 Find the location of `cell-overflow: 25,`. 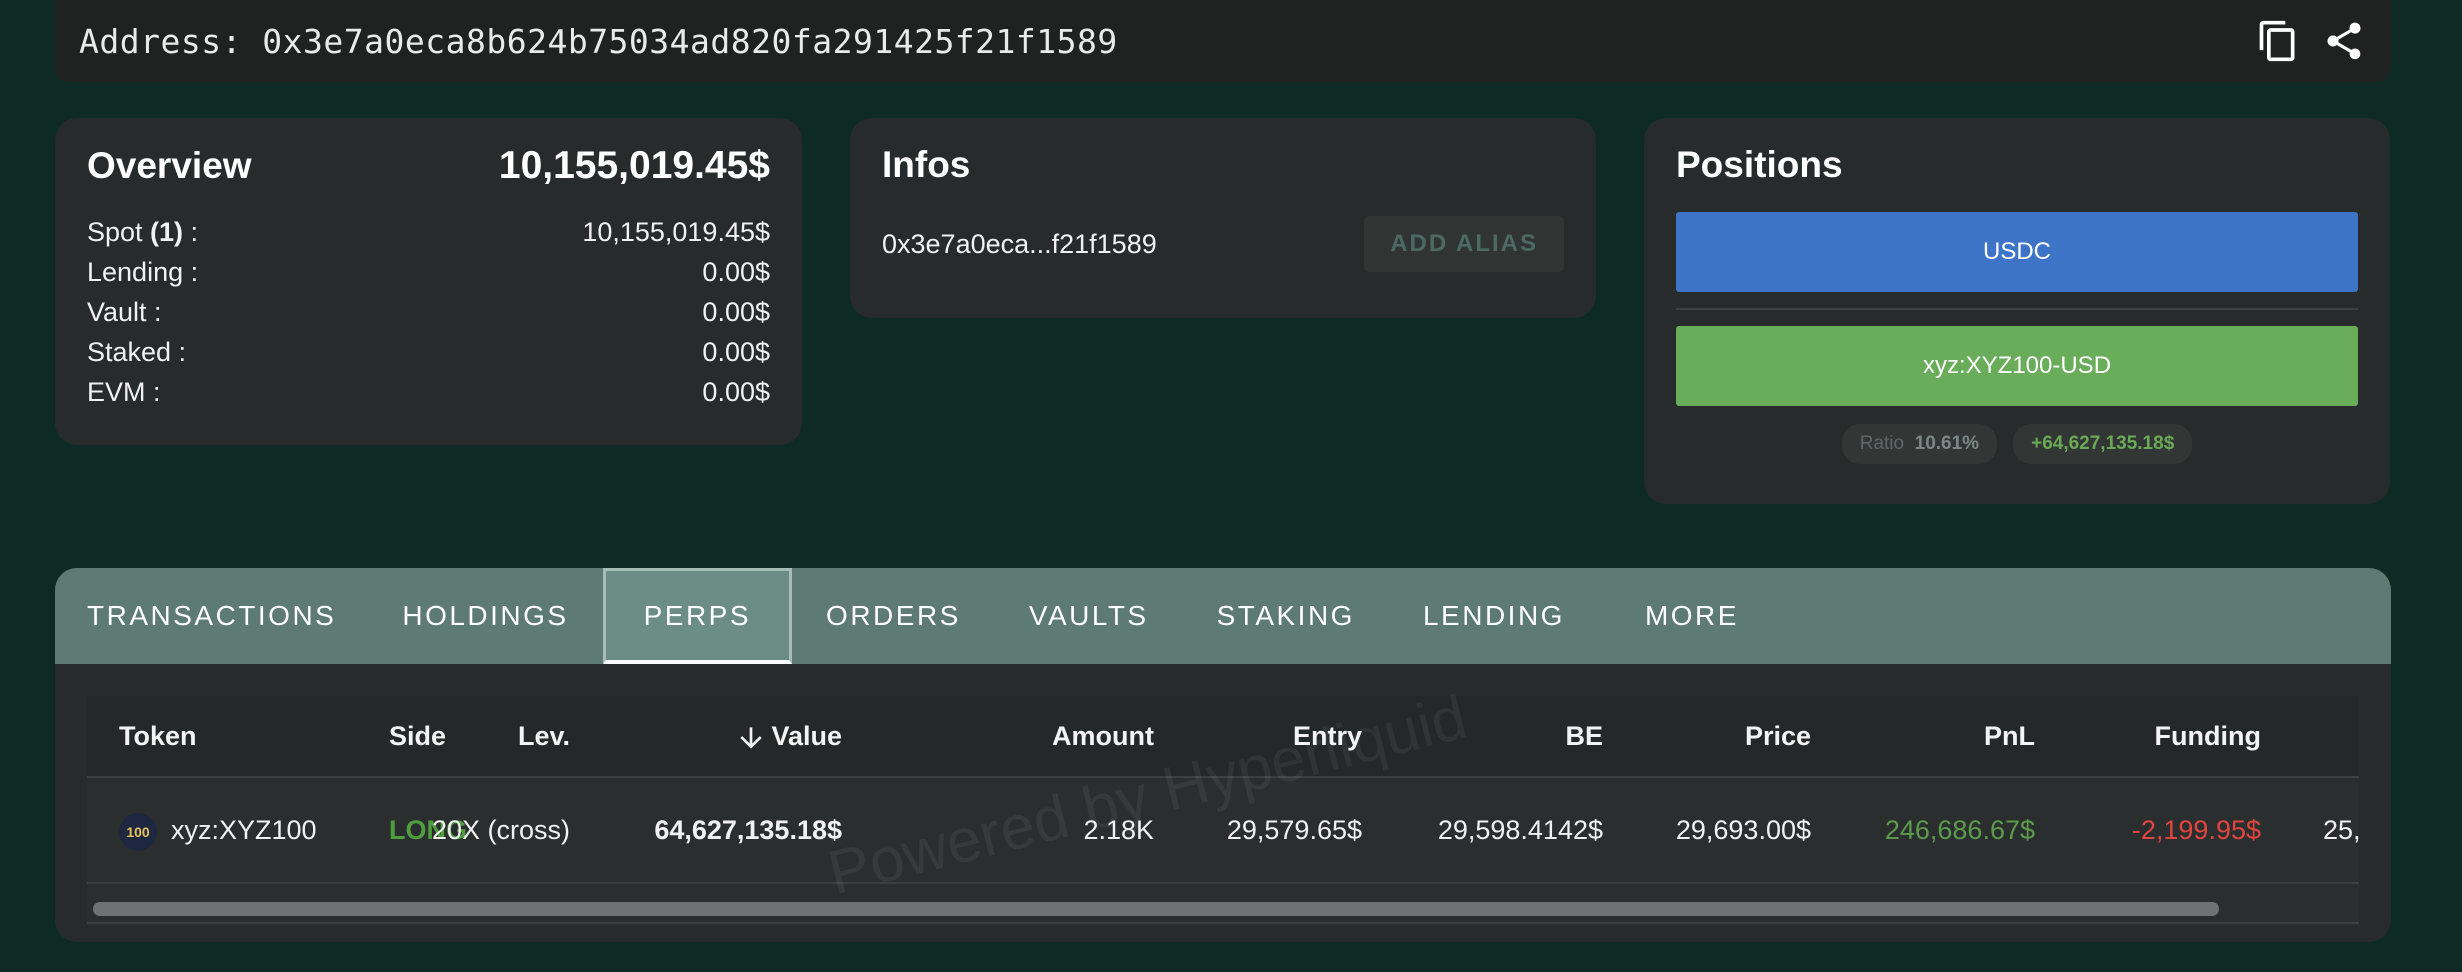

cell-overflow: 25, is located at coordinates (2342, 830).